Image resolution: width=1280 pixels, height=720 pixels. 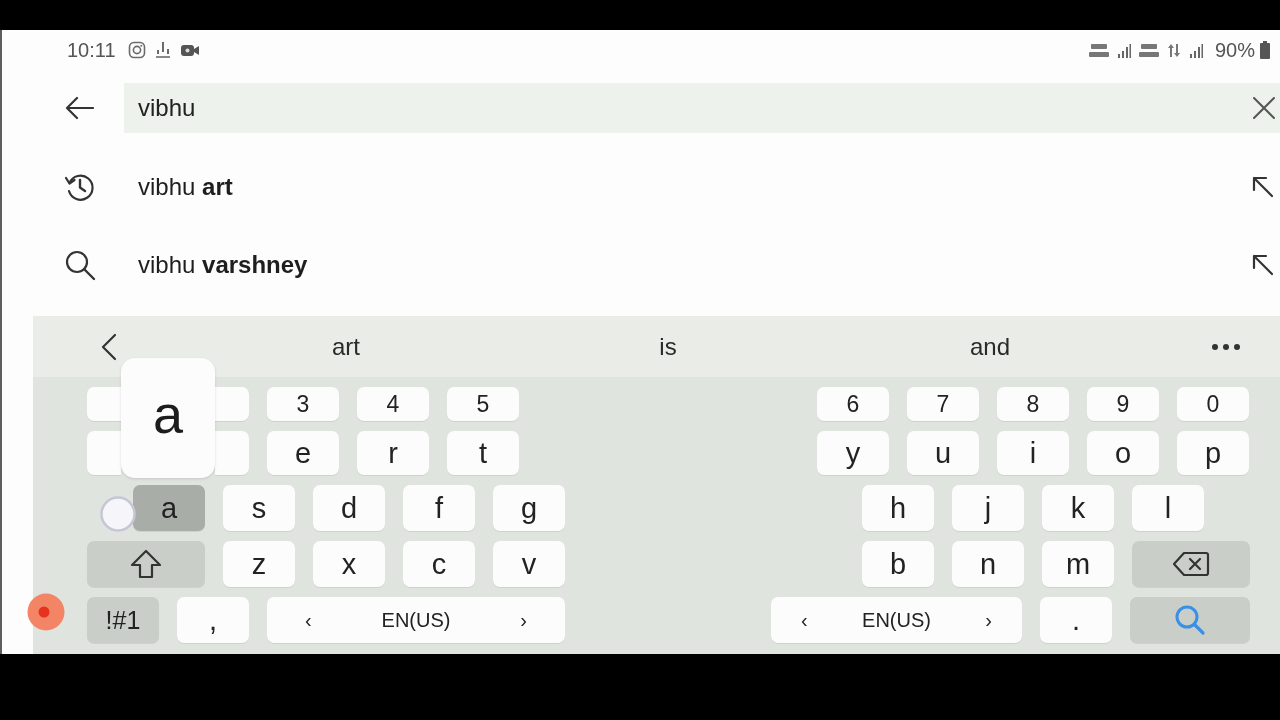 What do you see at coordinates (668, 346) in the screenshot?
I see `candidate-word: is` at bounding box center [668, 346].